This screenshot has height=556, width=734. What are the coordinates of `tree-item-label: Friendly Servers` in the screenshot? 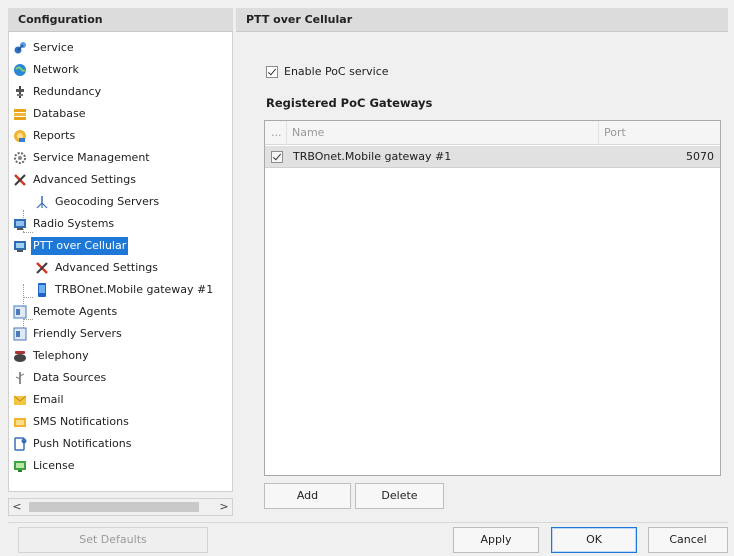 It's located at (77, 333).